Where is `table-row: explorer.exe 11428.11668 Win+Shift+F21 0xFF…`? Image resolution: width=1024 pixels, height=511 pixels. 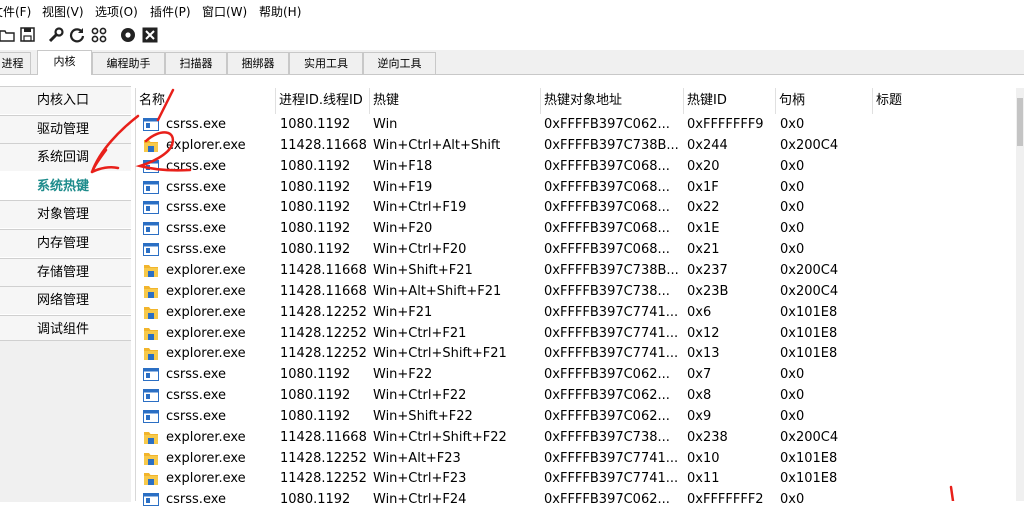 table-row: explorer.exe 11428.11668 Win+Shift+F21 0xFF… is located at coordinates (579, 270).